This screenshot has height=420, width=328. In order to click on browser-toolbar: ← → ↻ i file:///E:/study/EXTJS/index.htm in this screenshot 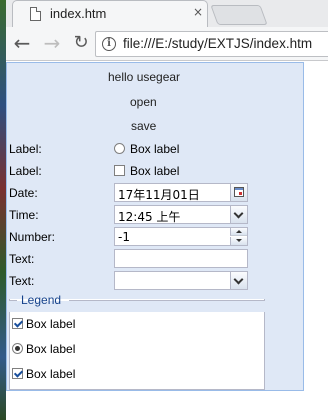, I will do `click(164, 44)`.